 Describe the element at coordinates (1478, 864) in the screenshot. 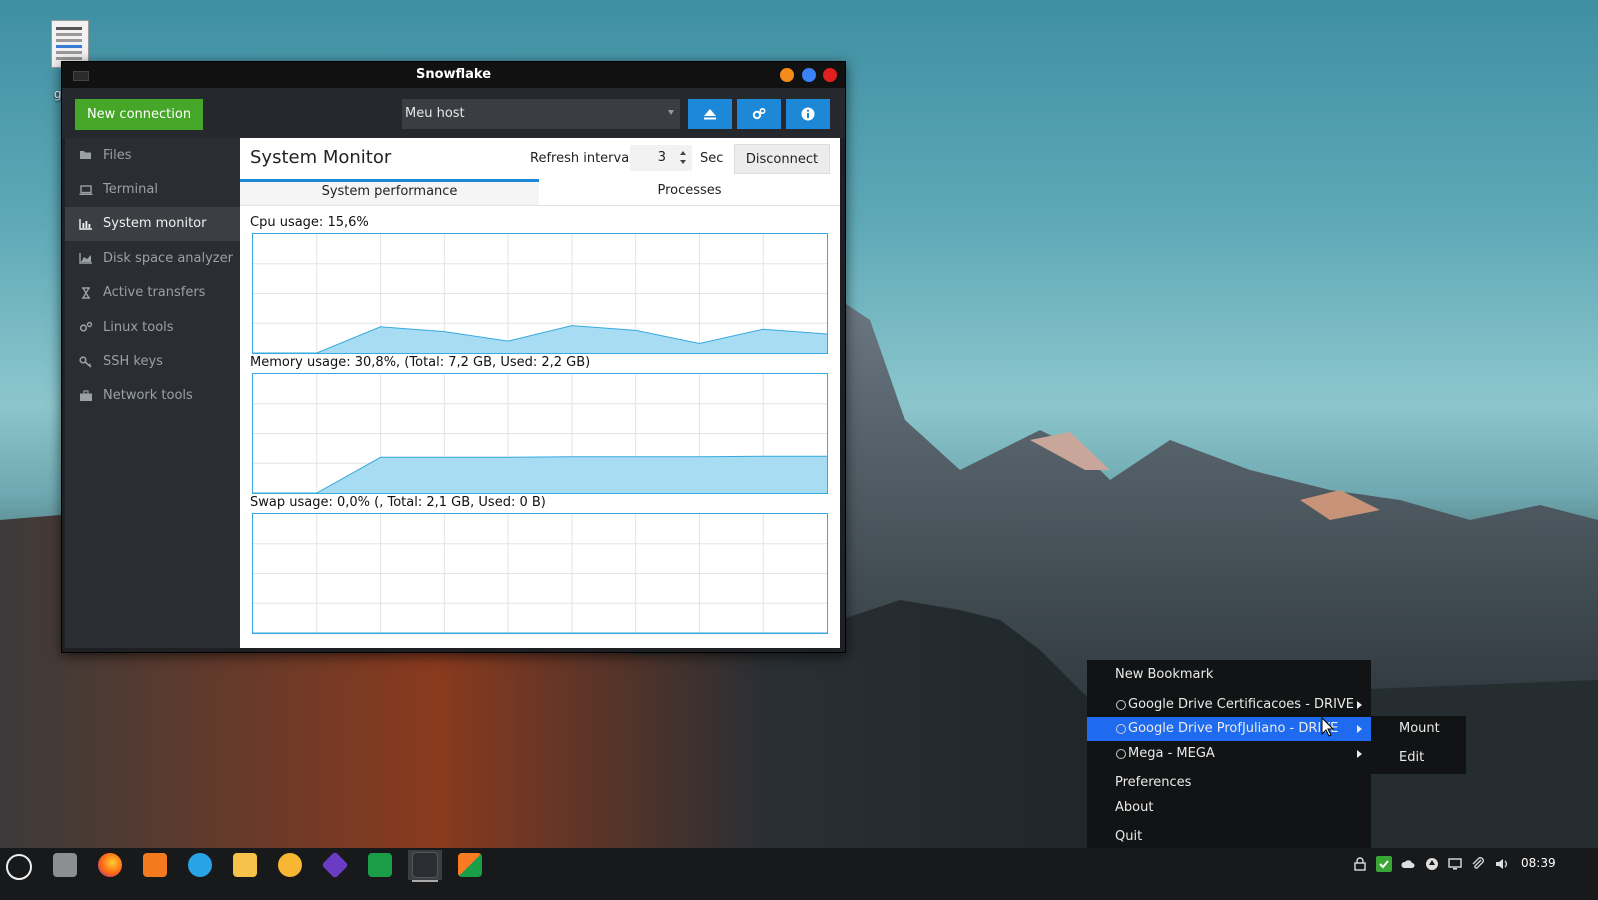

I see `tray-clip-icon` at that location.